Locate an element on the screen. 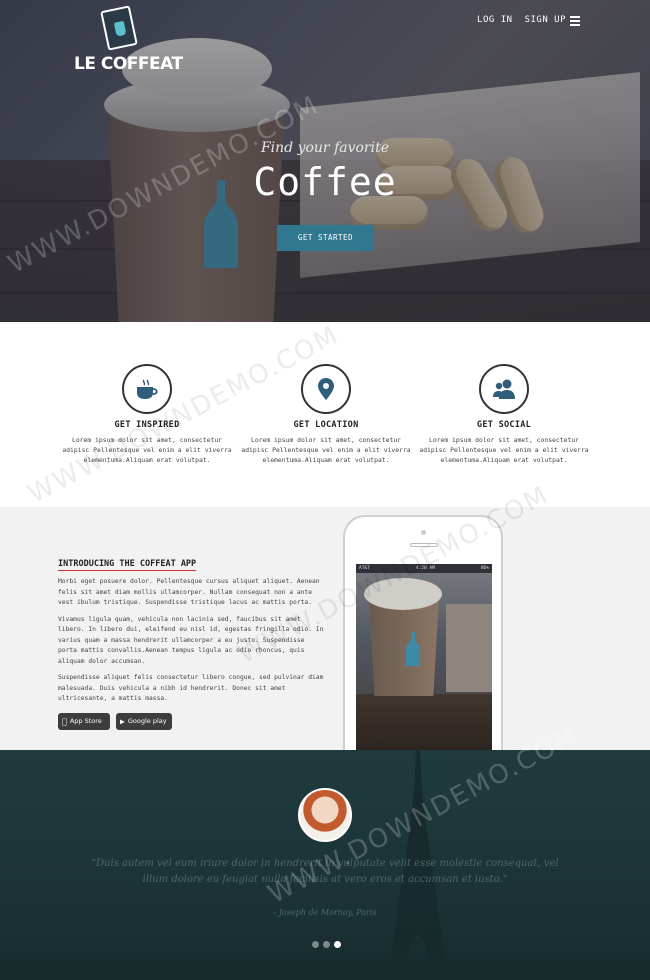 This screenshot has height=980, width=650. city-skyline is located at coordinates (325, 950).